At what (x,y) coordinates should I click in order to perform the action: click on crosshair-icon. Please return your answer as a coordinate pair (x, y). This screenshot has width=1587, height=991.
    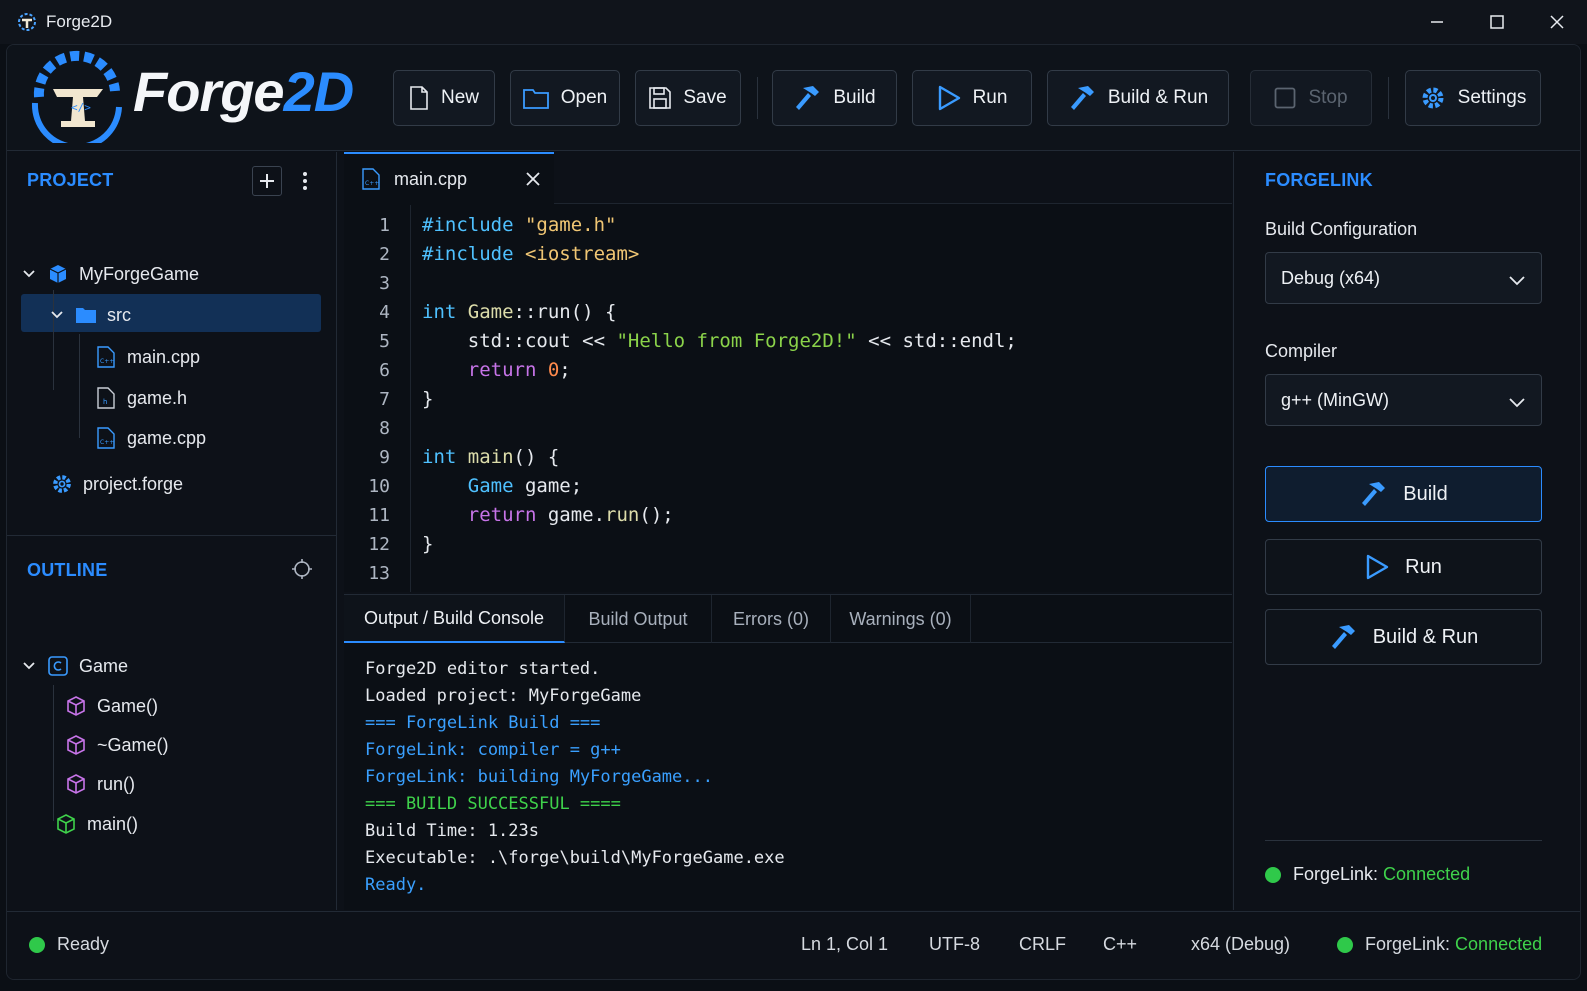
    Looking at the image, I should click on (302, 569).